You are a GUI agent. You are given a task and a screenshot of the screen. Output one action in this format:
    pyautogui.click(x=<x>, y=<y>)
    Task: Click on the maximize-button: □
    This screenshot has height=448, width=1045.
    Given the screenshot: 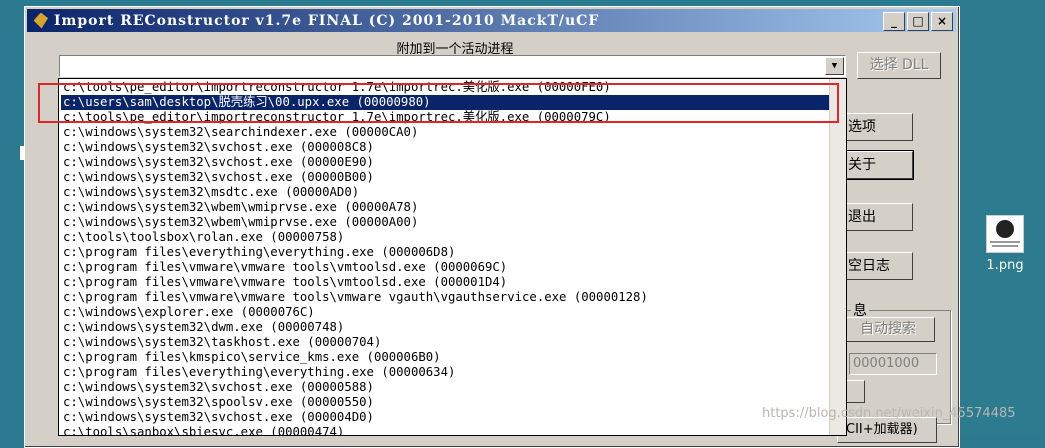 What is the action you would take?
    pyautogui.click(x=918, y=21)
    